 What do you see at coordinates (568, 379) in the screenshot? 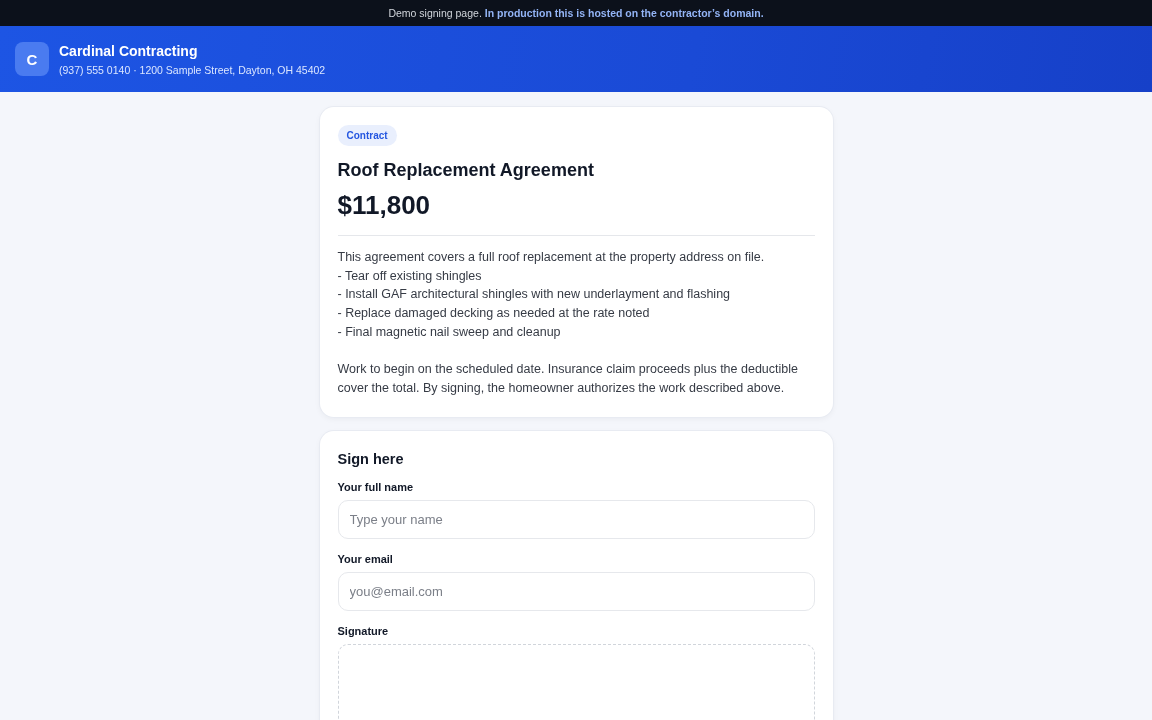
I see `contract-terms: Work to begin on the scheduled date. Insurance claim proceeds plus the deductible cover the total. By signing, the homeowner authorizes the work described above.` at bounding box center [568, 379].